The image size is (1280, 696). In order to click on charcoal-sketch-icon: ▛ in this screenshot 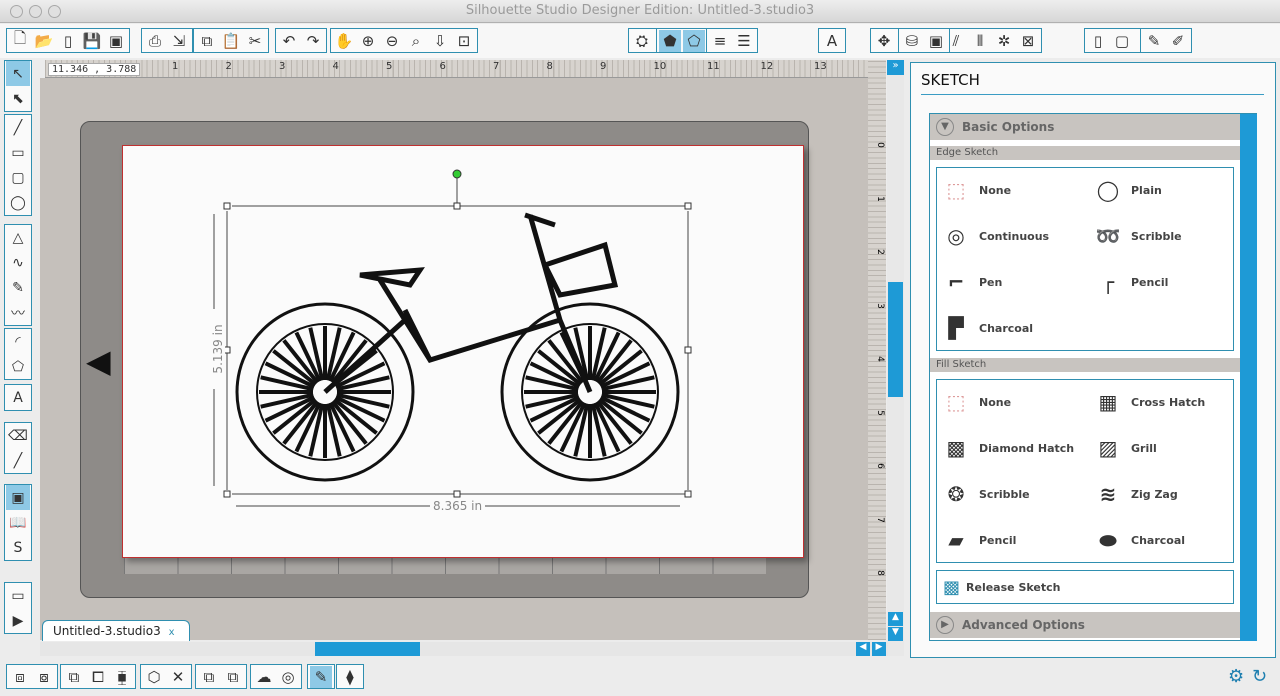, I will do `click(956, 328)`.